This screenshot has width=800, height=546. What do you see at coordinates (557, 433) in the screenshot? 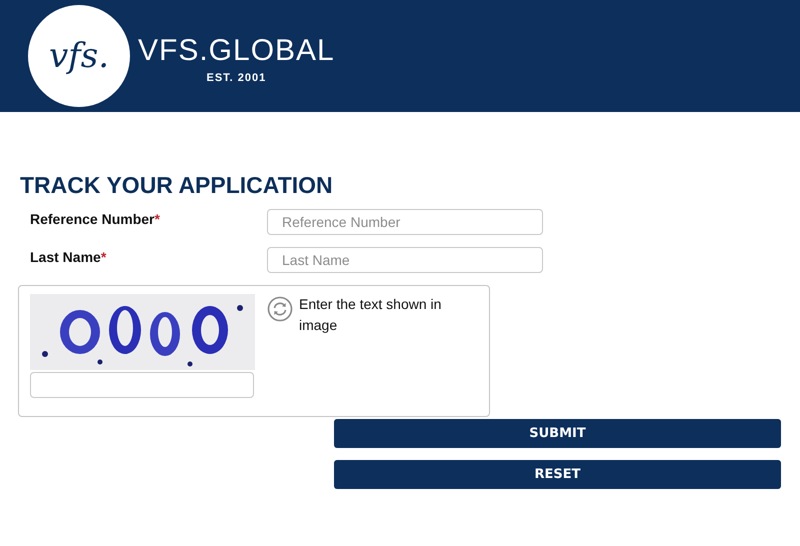
I see `action-button: SUBMIT` at bounding box center [557, 433].